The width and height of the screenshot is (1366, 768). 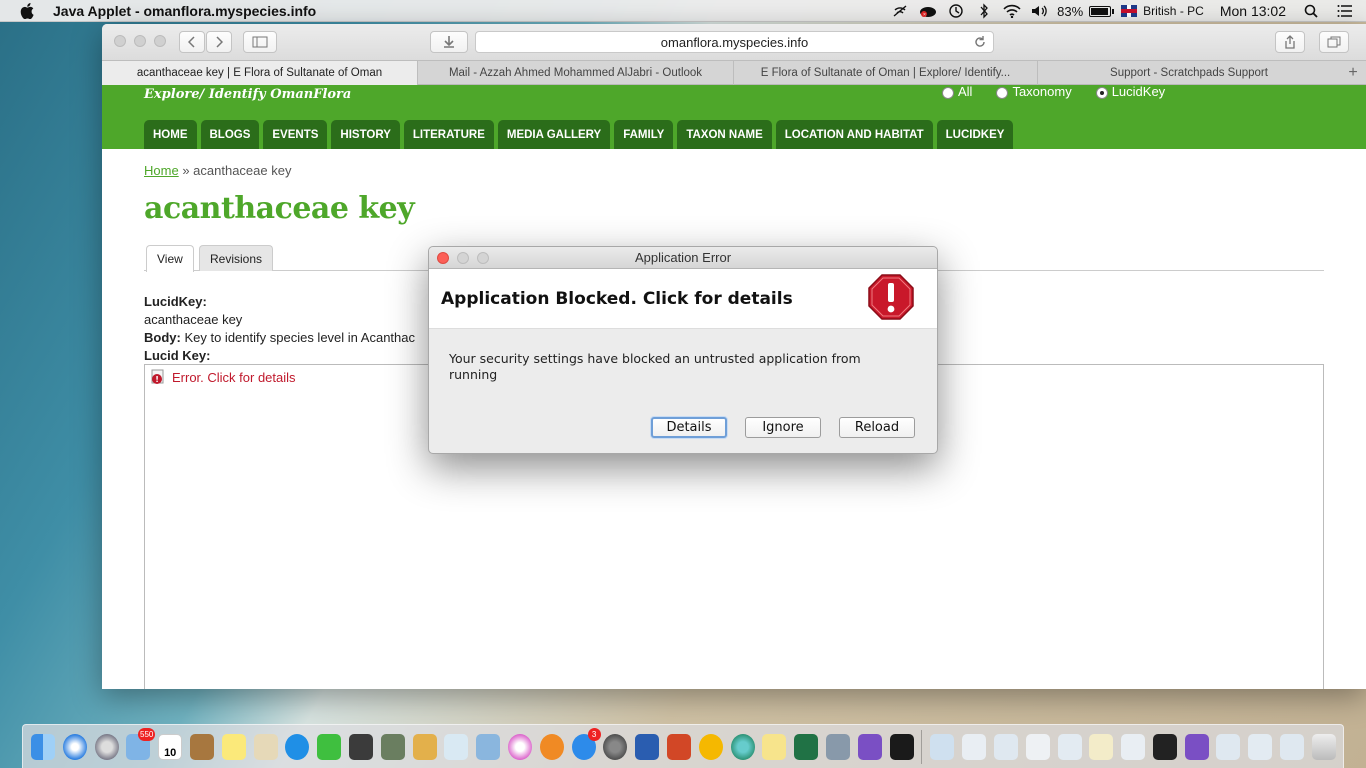 I want to click on address-bar: omanflora.myspecies.info, so click(x=734, y=42).